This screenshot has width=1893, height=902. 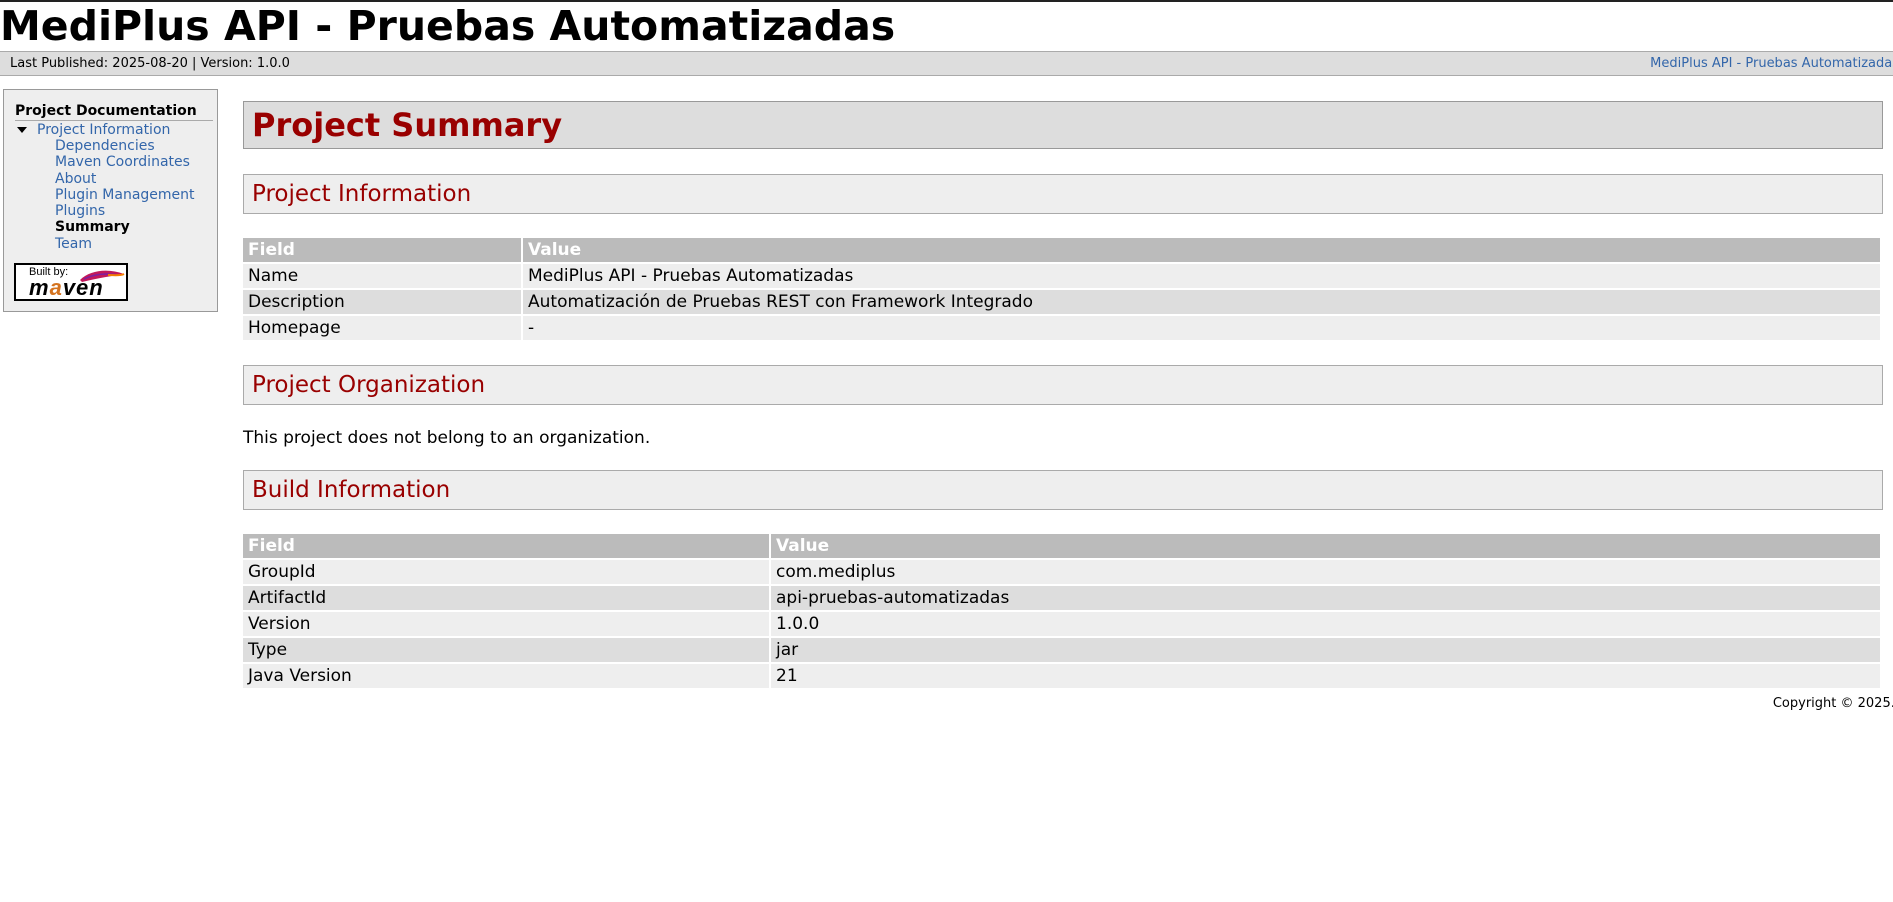 I want to click on table-cell-field: GroupId, so click(x=507, y=572).